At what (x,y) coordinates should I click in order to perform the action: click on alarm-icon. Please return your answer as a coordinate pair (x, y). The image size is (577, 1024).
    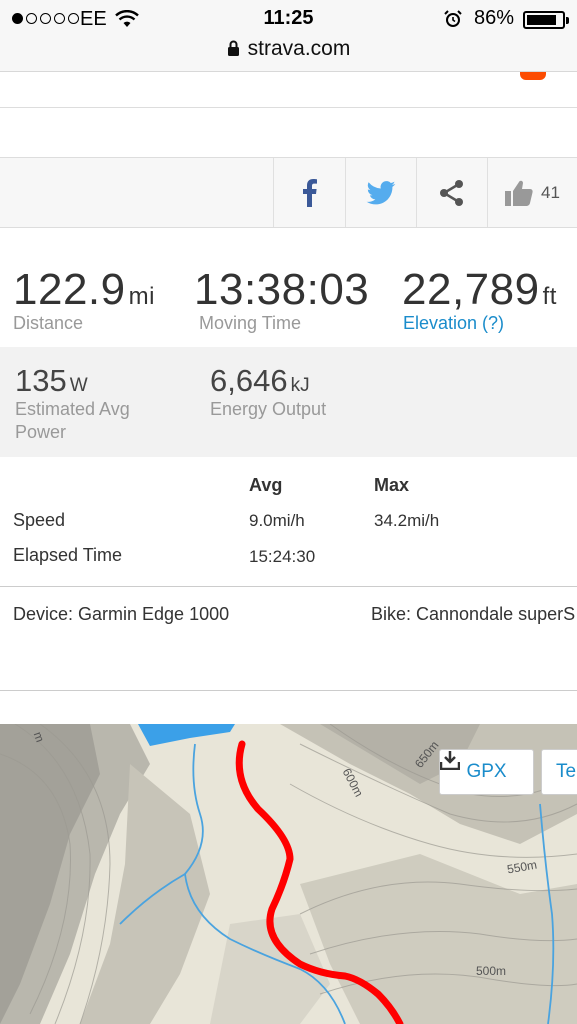
    Looking at the image, I should click on (453, 22).